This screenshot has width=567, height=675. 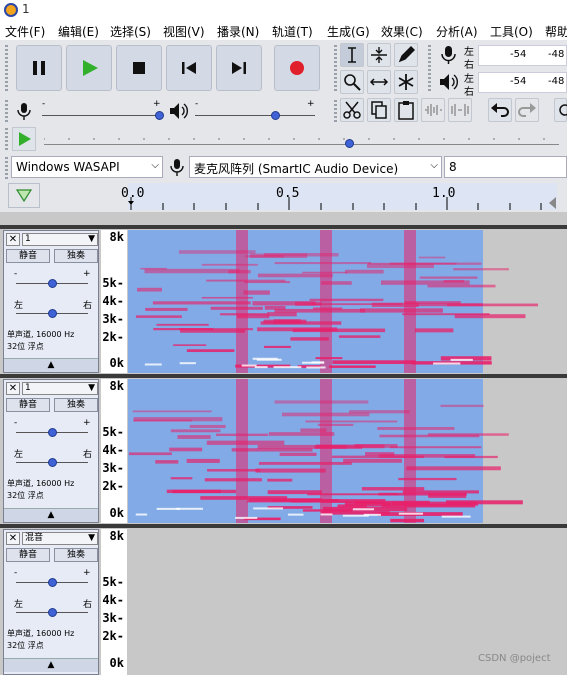 I want to click on skip-to-end-button, so click(x=239, y=68).